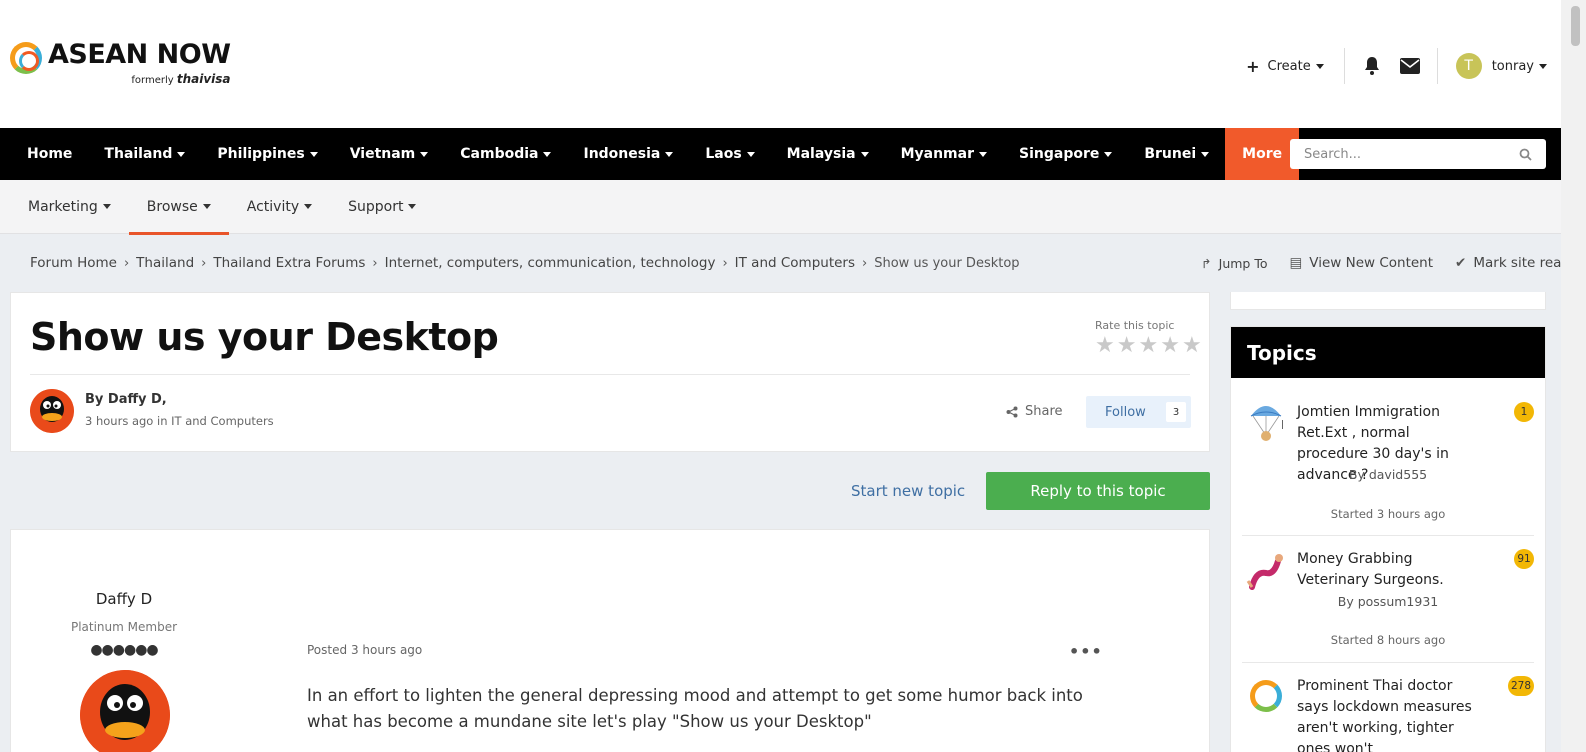 The image size is (1586, 752). What do you see at coordinates (944, 154) in the screenshot?
I see `nav-item-myanmar: Myanmar` at bounding box center [944, 154].